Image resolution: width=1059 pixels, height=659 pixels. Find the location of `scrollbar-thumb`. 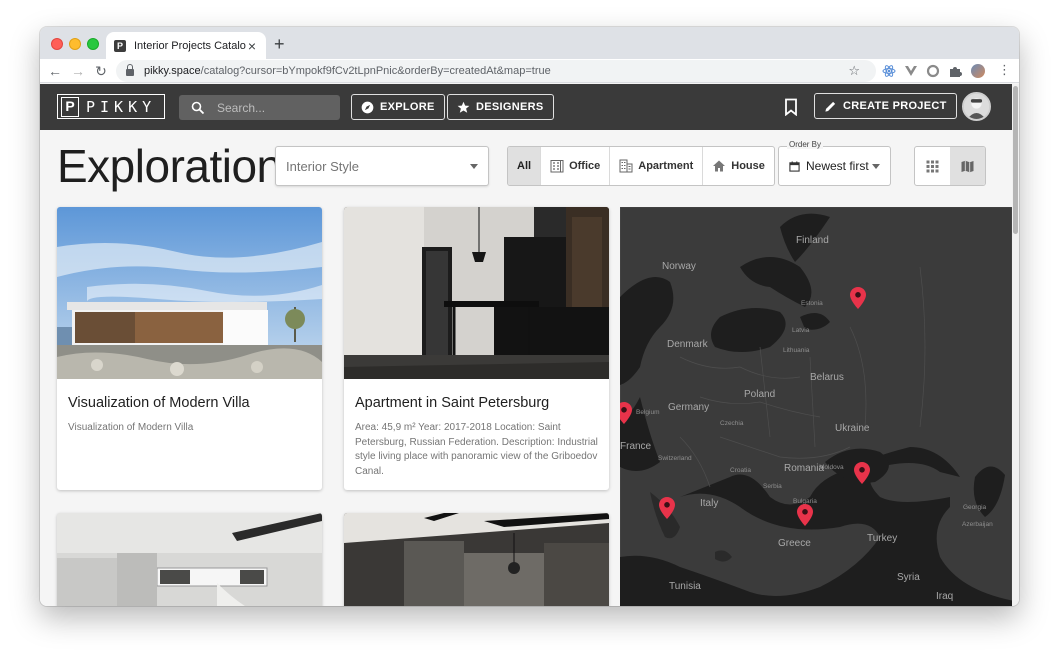

scrollbar-thumb is located at coordinates (1015, 160).